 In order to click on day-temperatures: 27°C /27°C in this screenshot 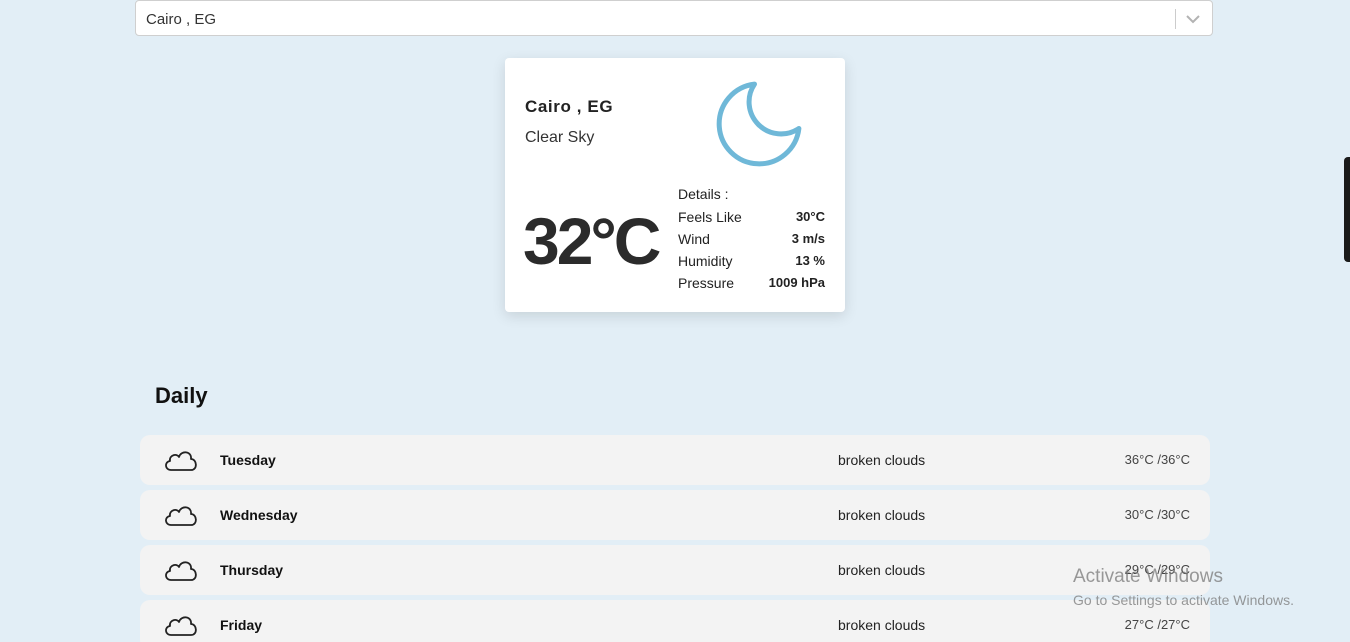, I will do `click(1157, 624)`.